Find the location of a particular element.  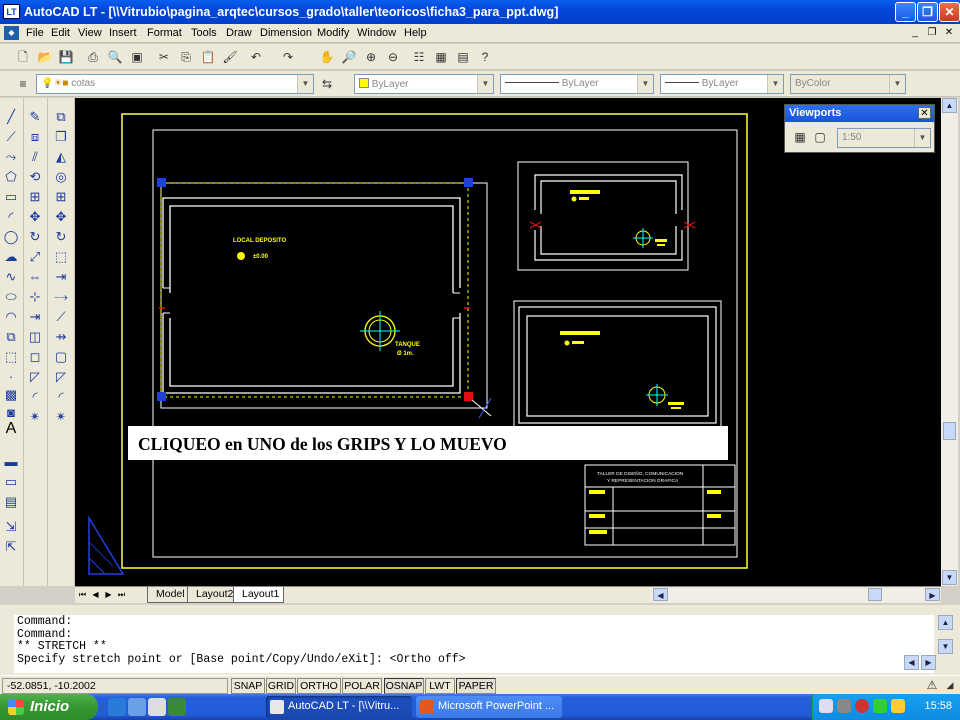

doc-close-icon: ✕ is located at coordinates (949, 33).